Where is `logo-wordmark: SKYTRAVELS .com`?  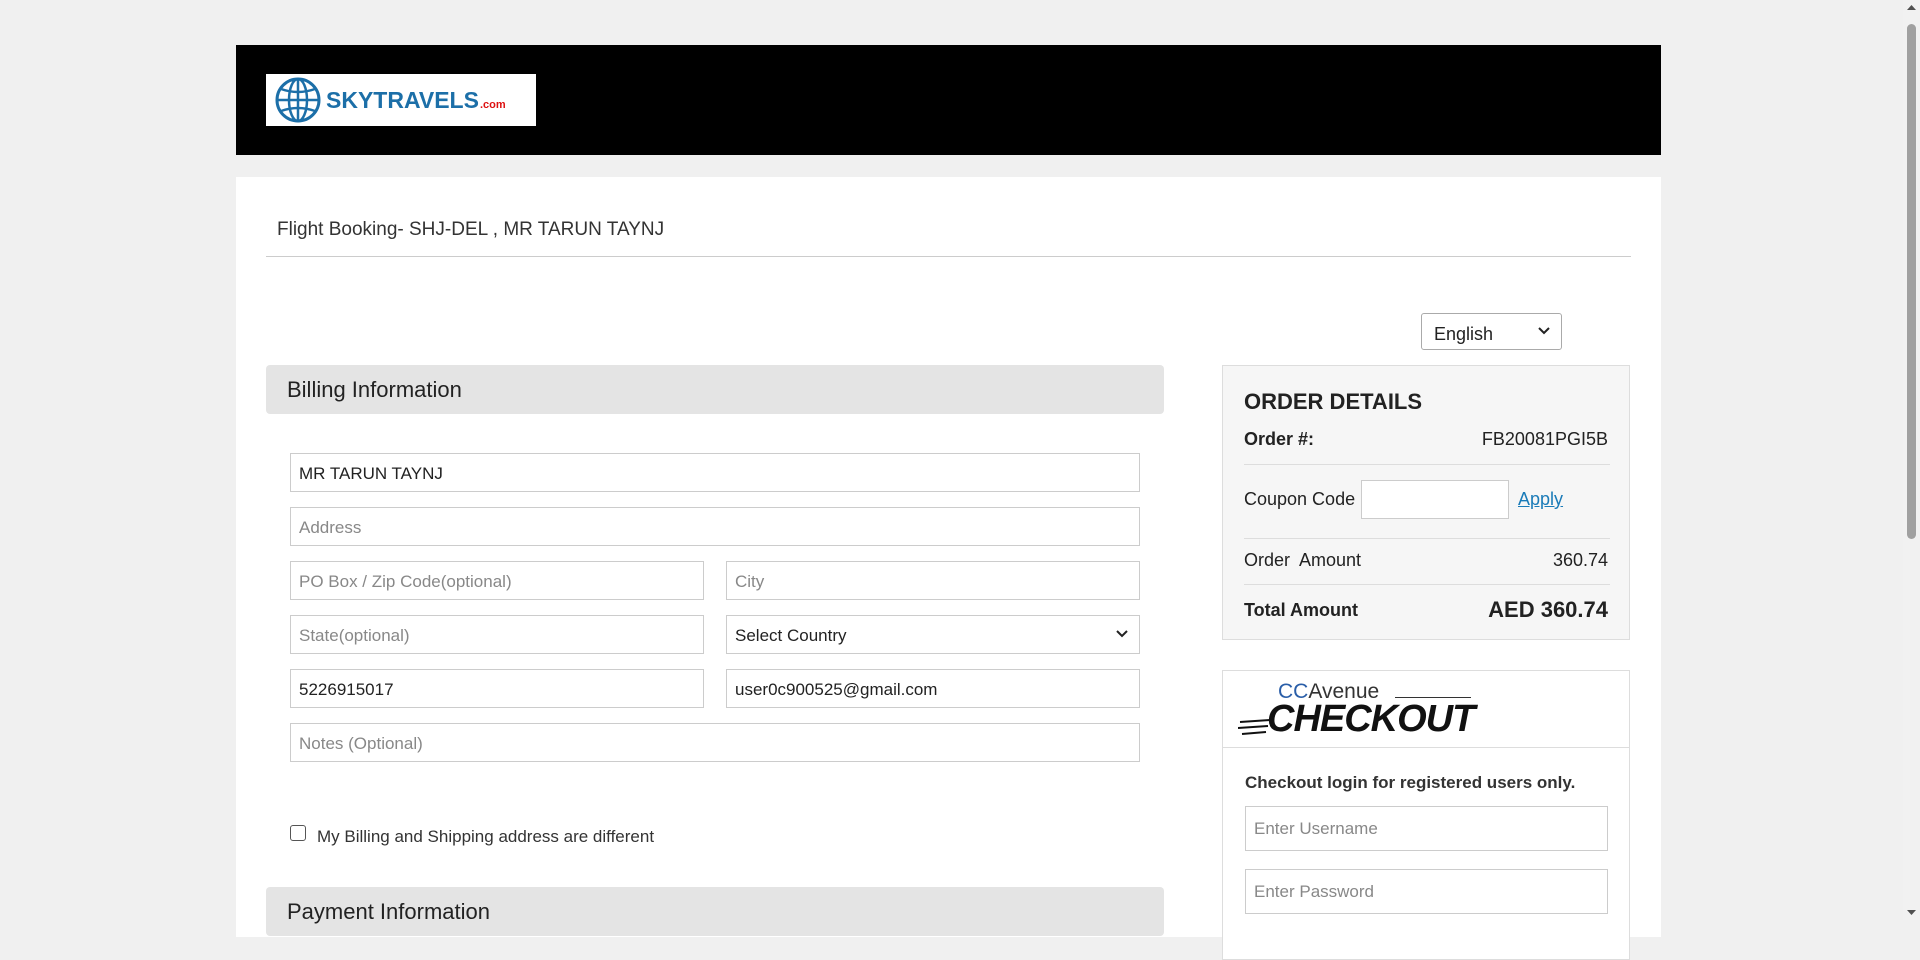 logo-wordmark: SKYTRAVELS .com is located at coordinates (416, 100).